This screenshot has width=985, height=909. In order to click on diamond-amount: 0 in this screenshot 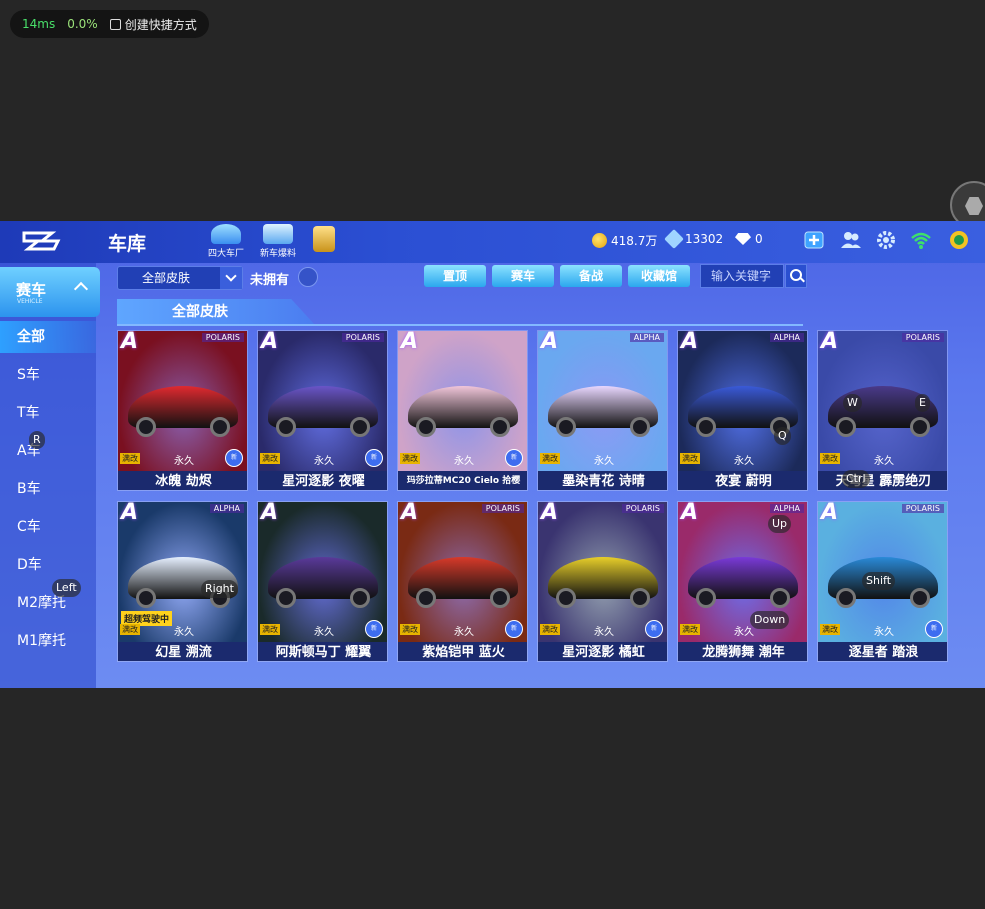, I will do `click(759, 239)`.